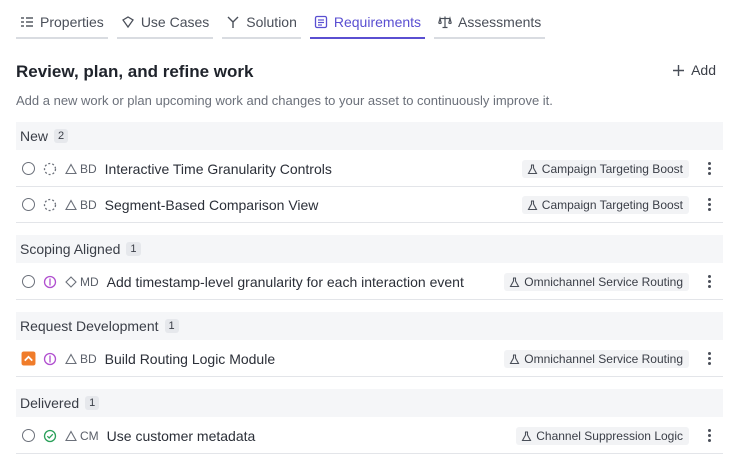 The height and width of the screenshot is (462, 736). What do you see at coordinates (218, 169) in the screenshot?
I see `item-title: Interactive Time Granularity Controls` at bounding box center [218, 169].